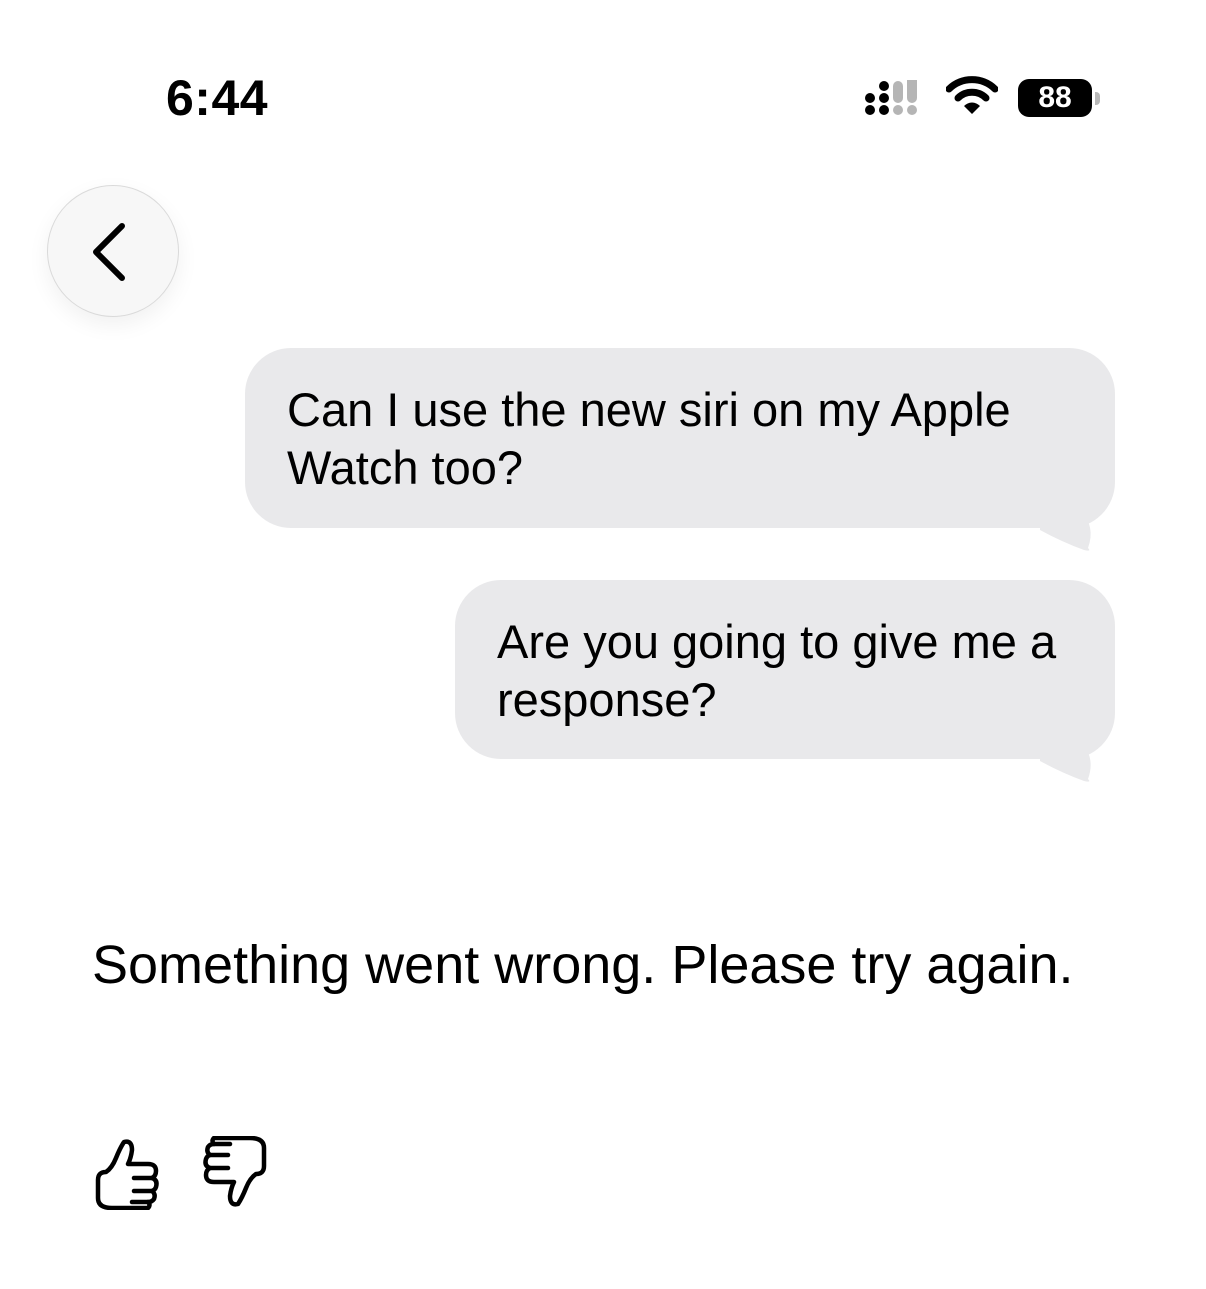 The height and width of the screenshot is (1289, 1206). I want to click on battery-nub, so click(1097, 98).